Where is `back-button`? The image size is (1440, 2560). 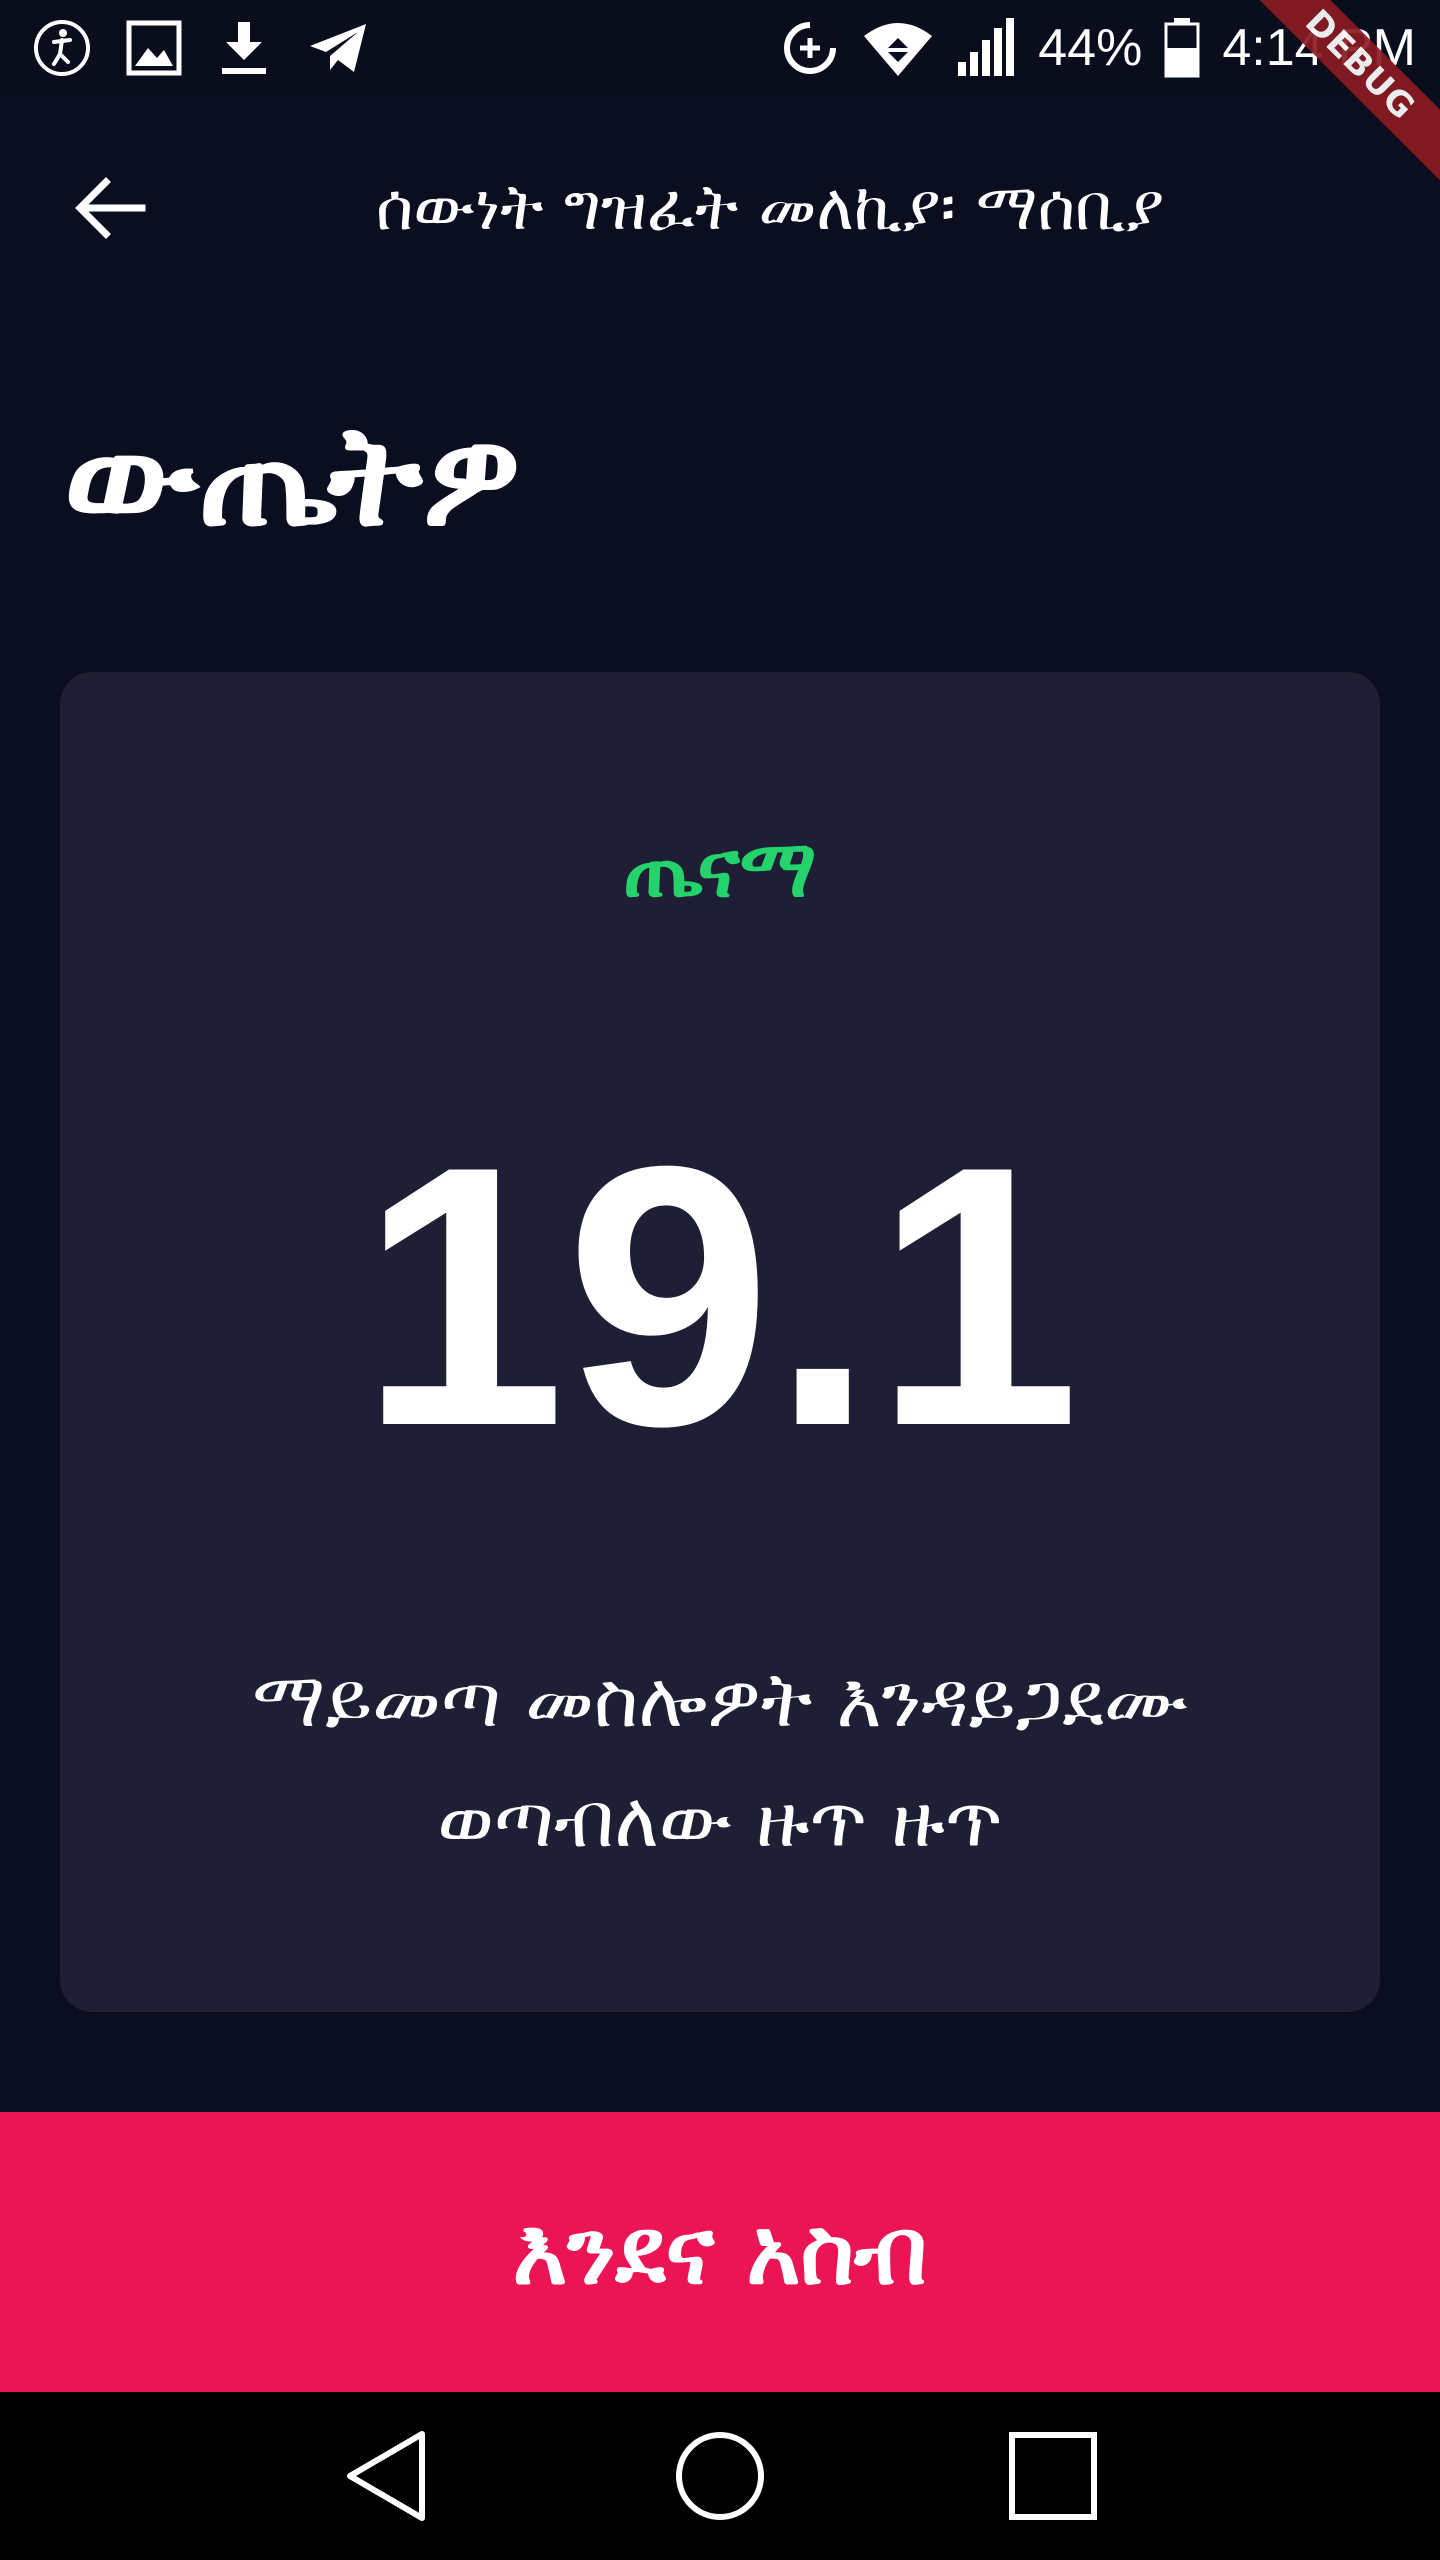 back-button is located at coordinates (110, 208).